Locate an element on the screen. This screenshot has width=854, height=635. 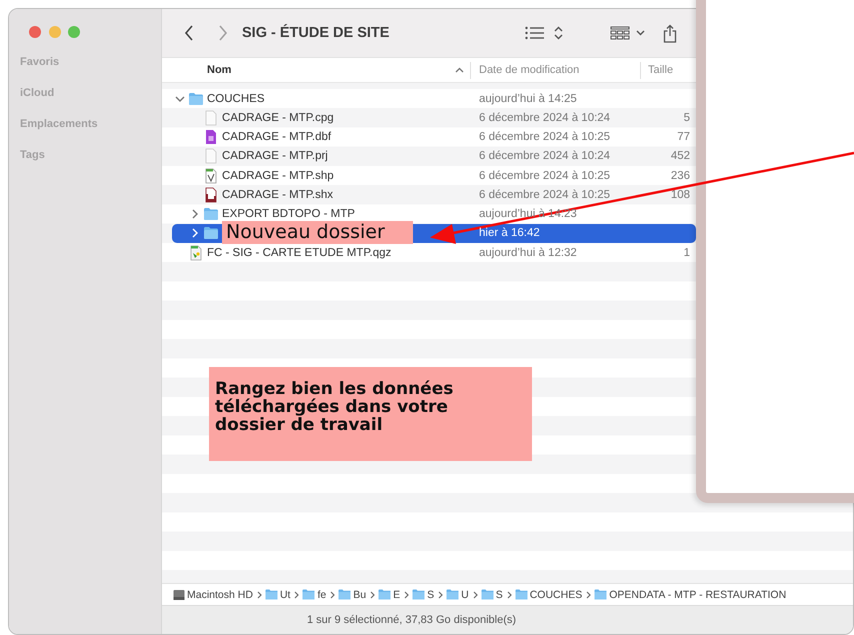
file-name: CADRAGE - MTP.shx is located at coordinates (277, 194).